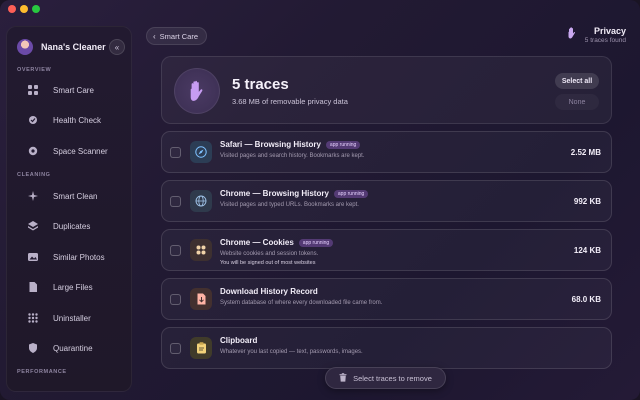  Describe the element at coordinates (154, 36) in the screenshot. I see `chevron-left-icon: ‹` at that location.